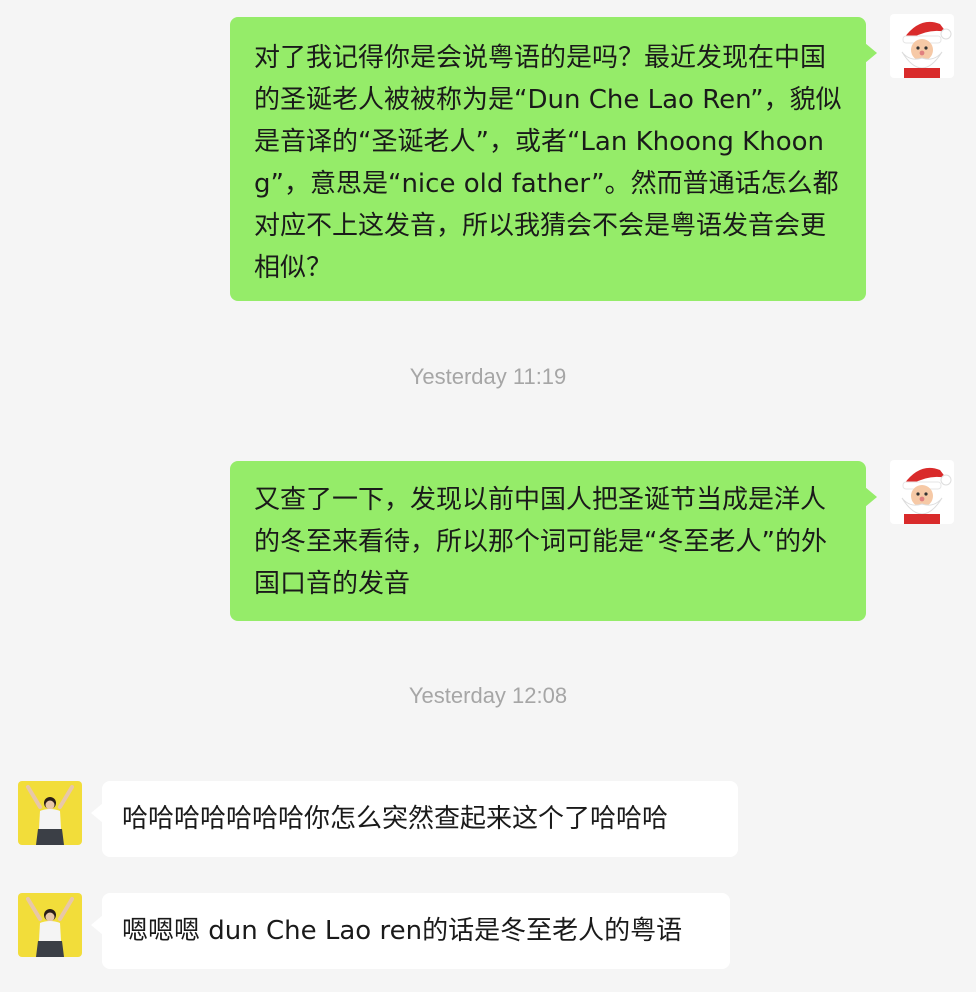 This screenshot has width=976, height=992. I want to click on timestamp: Yesterday 12:08, so click(488, 695).